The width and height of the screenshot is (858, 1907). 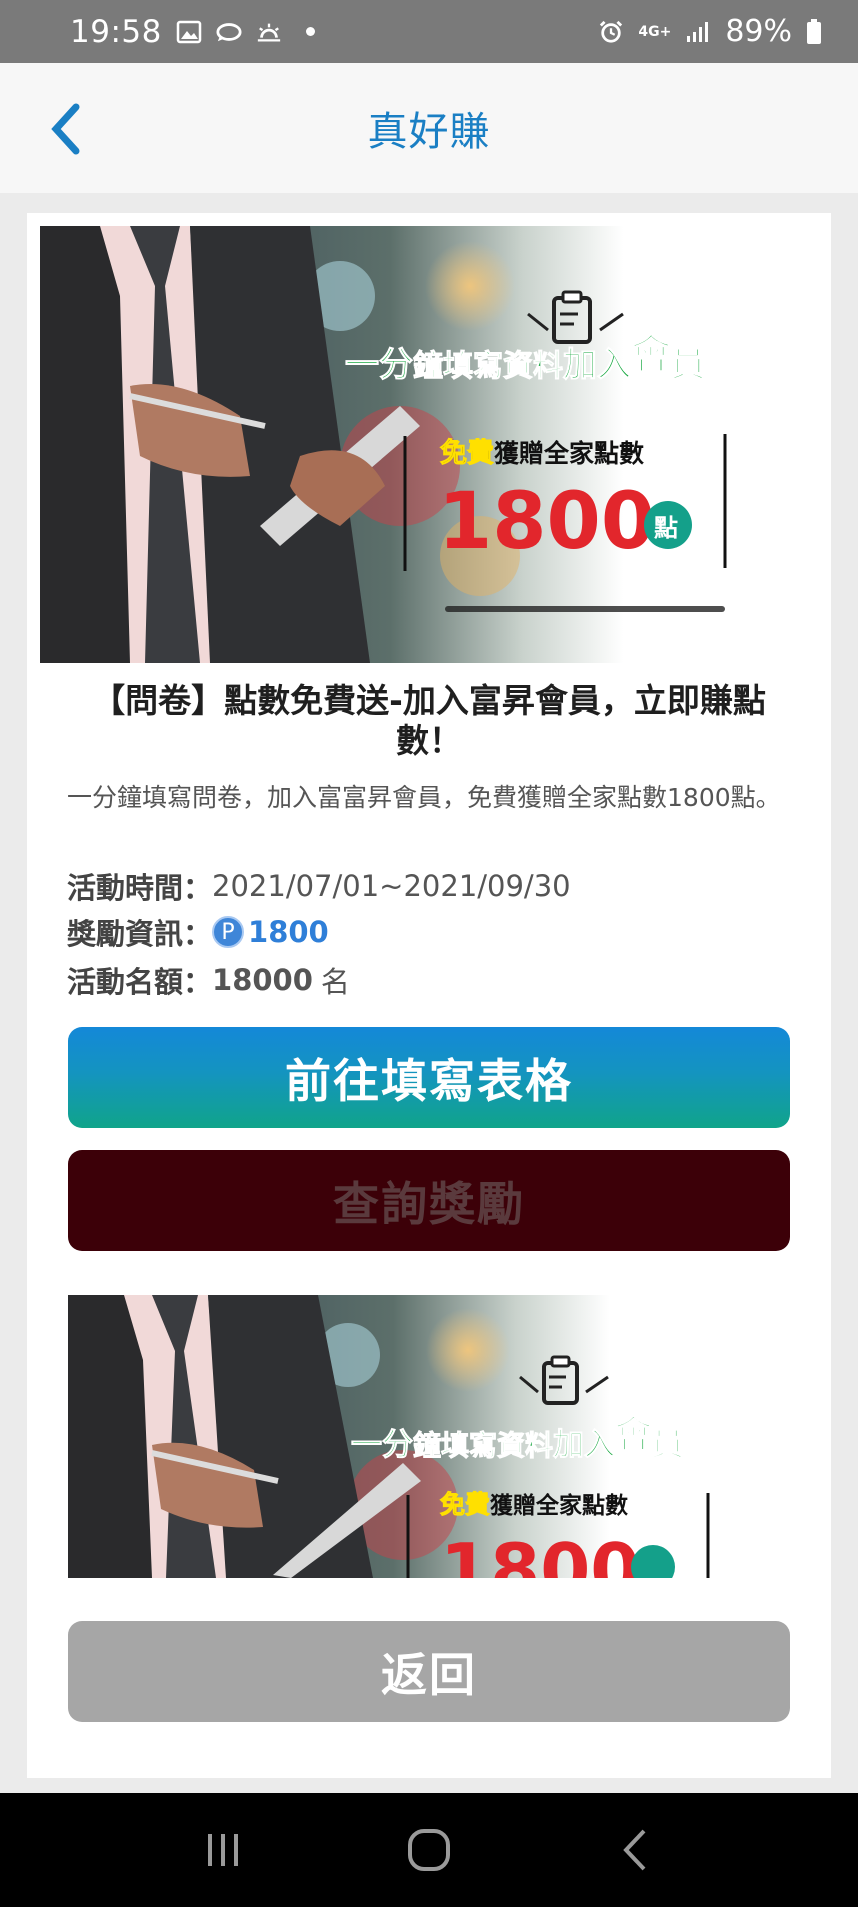 What do you see at coordinates (228, 932) in the screenshot?
I see `points-coin-icon: P` at bounding box center [228, 932].